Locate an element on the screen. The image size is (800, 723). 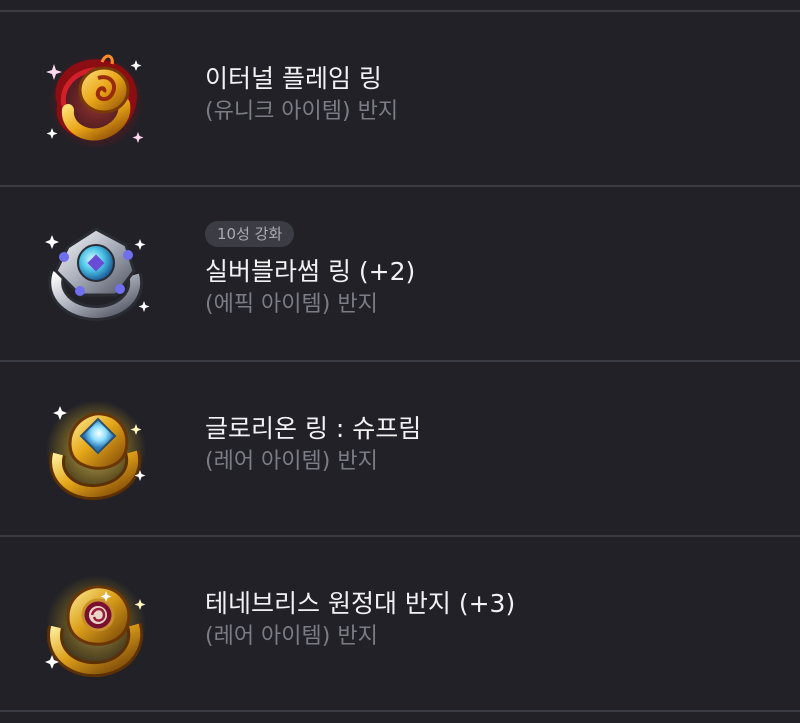
item-type: (유니크 아이템) 반지 is located at coordinates (302, 111).